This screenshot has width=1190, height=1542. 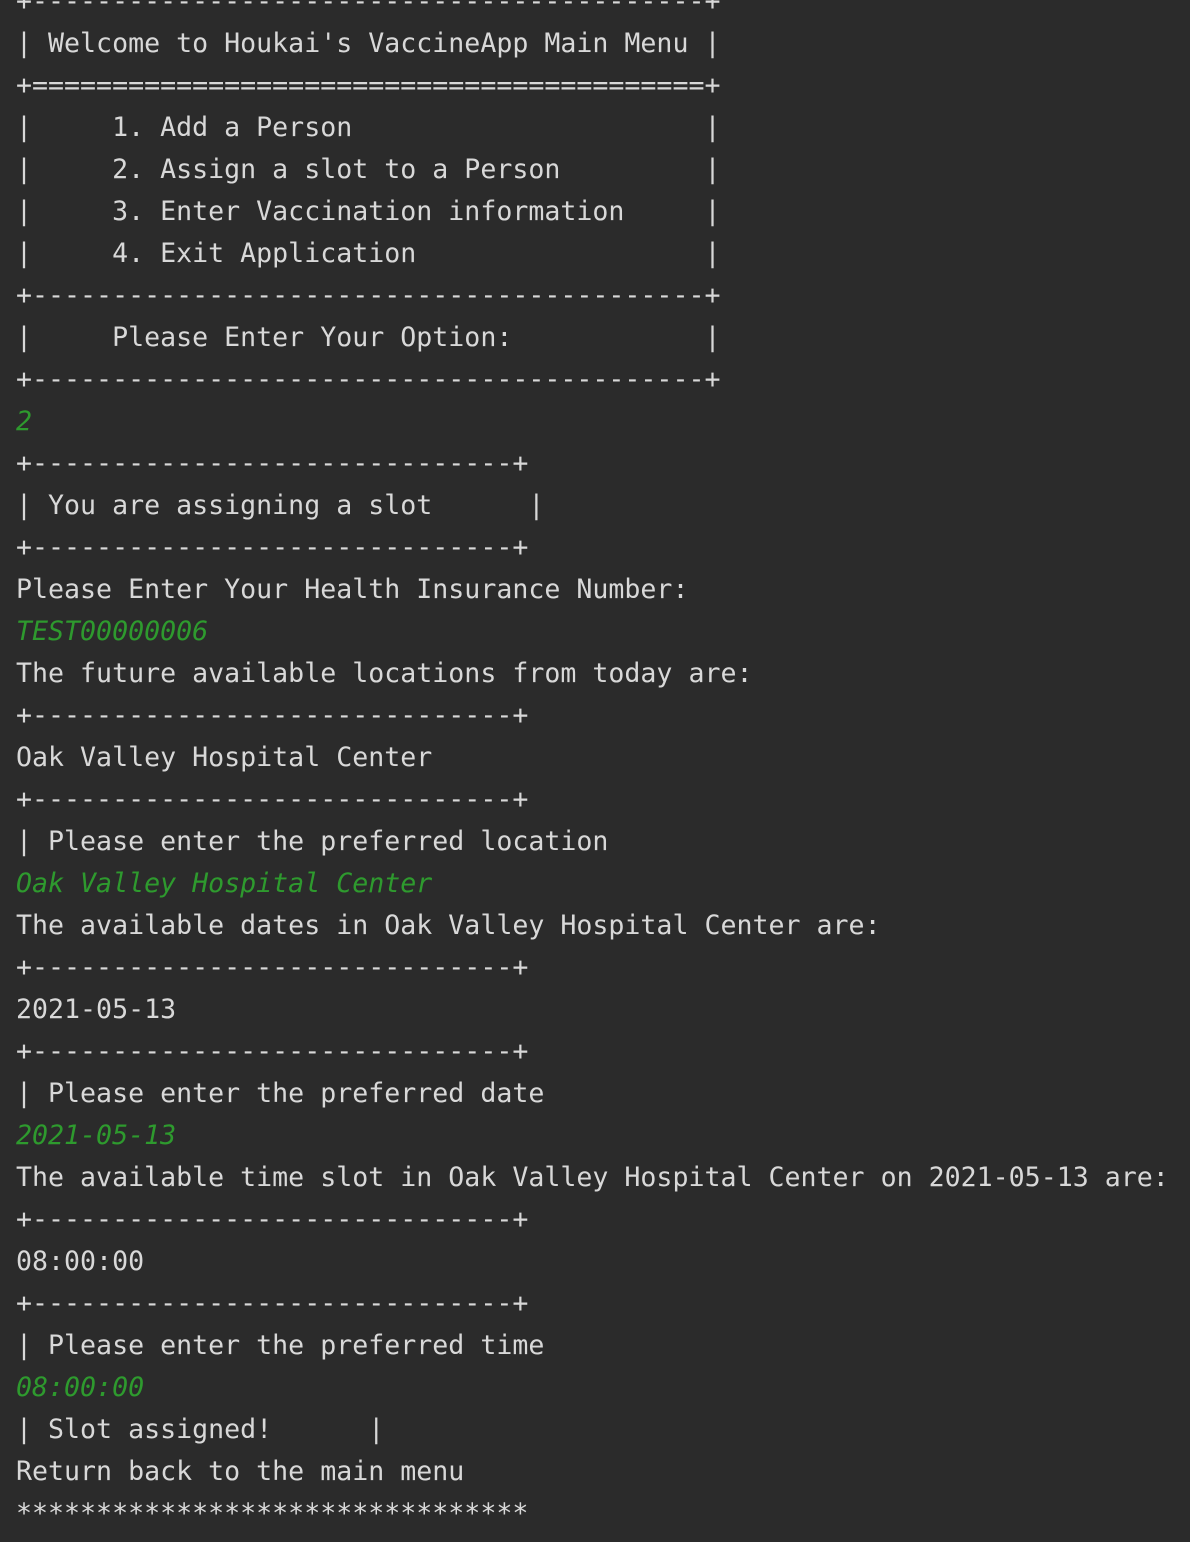 I want to click on console-input-line: TEST00000006, so click(x=112, y=631).